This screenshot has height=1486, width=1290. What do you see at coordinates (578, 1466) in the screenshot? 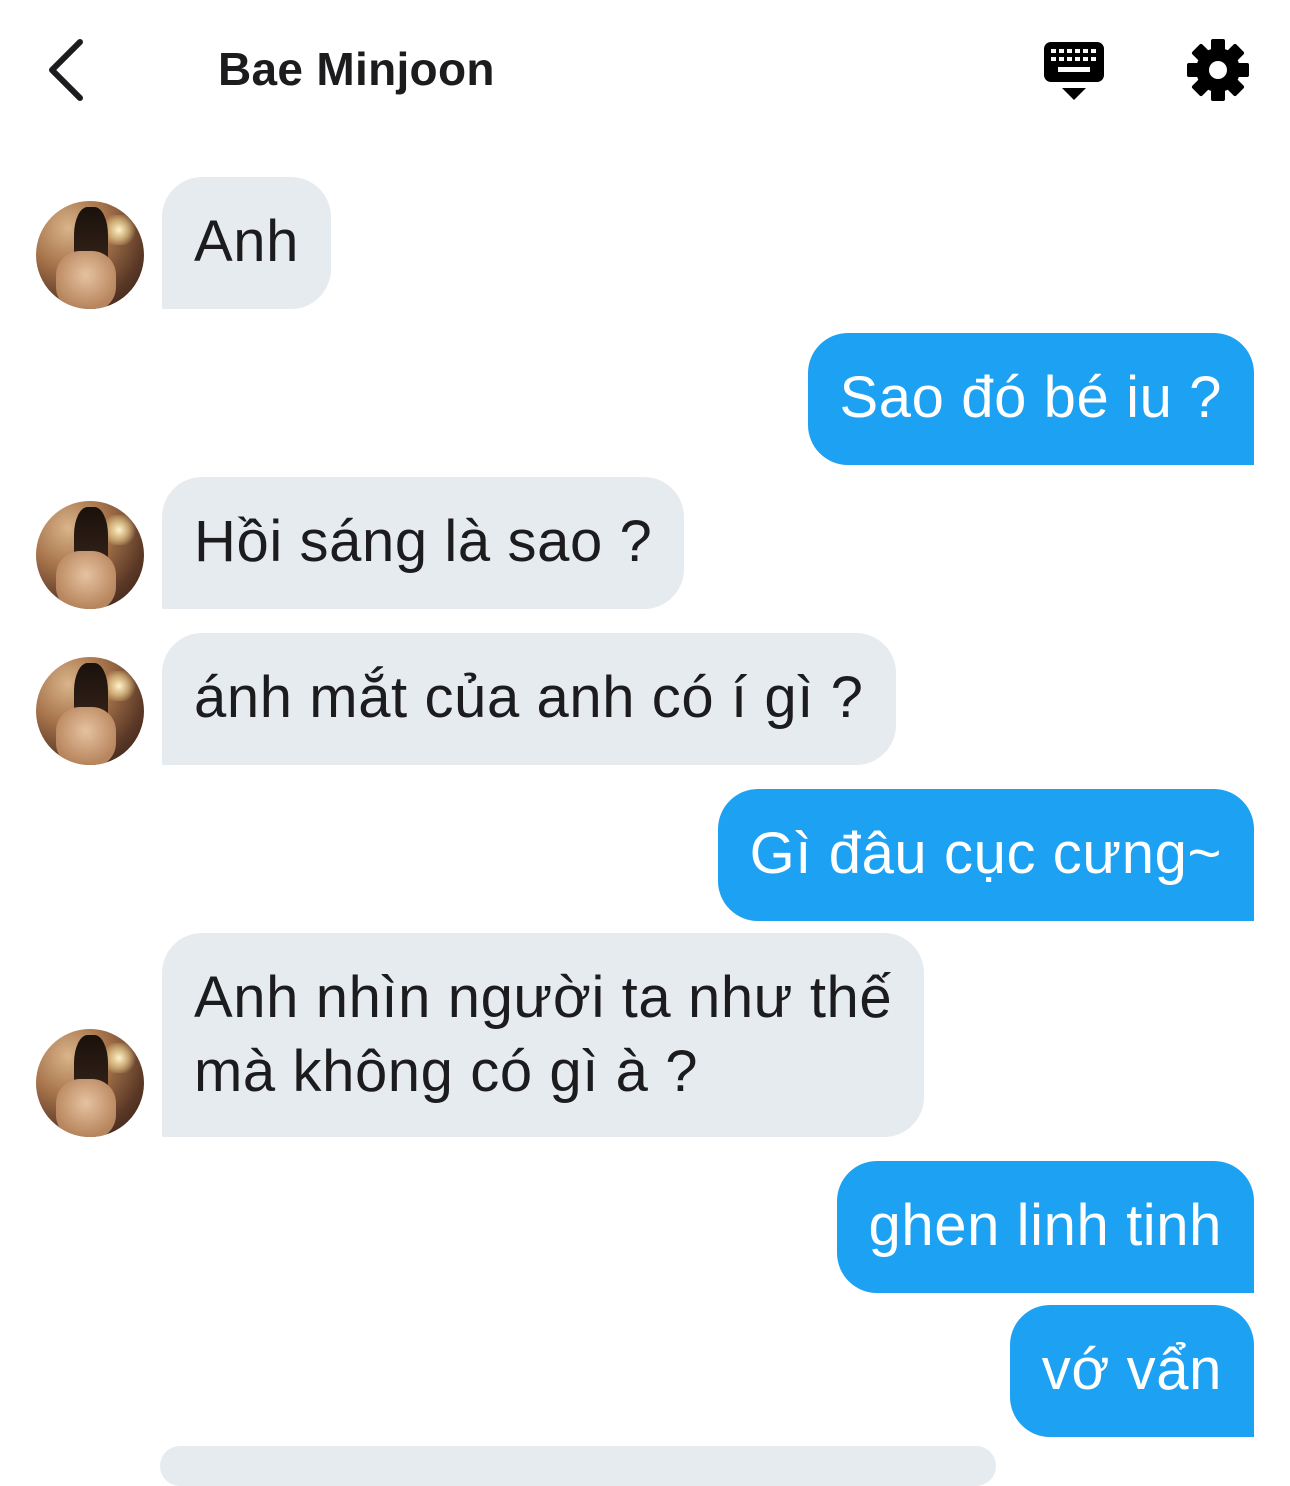
I see `incoming-message-partial` at bounding box center [578, 1466].